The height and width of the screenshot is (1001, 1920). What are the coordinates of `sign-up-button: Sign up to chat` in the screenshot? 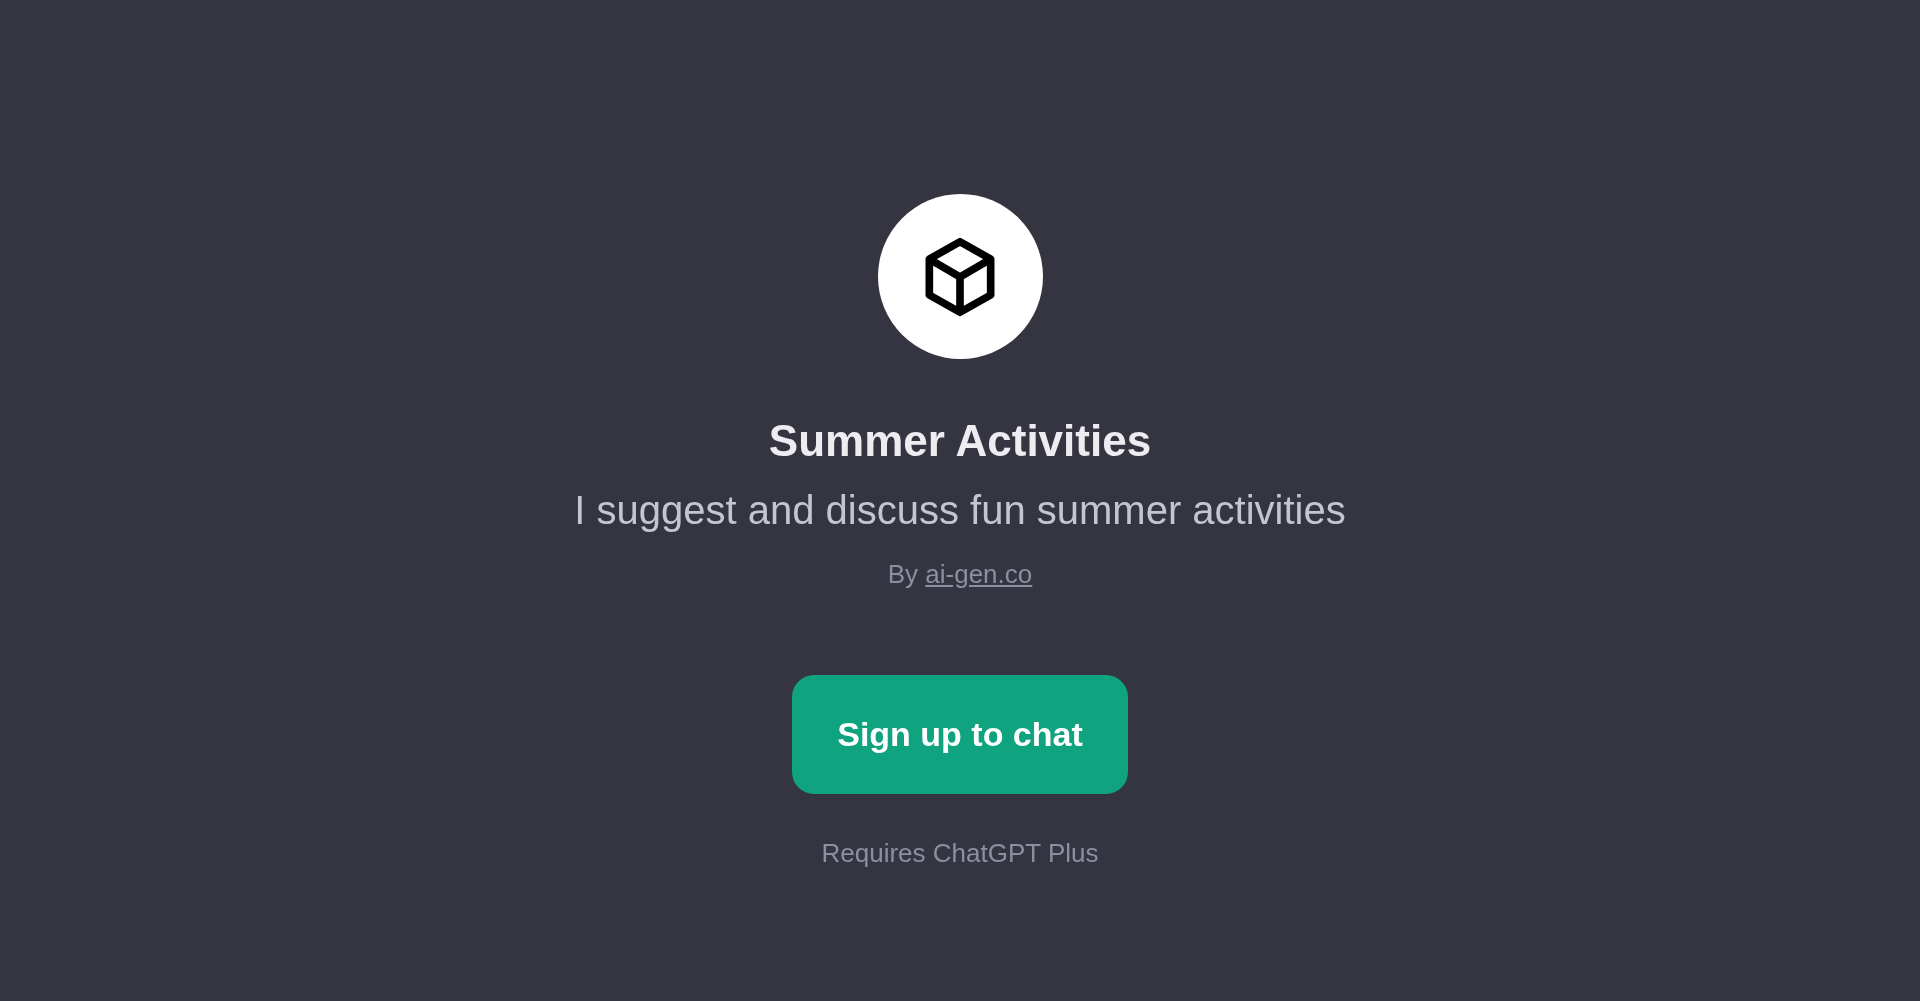 It's located at (960, 734).